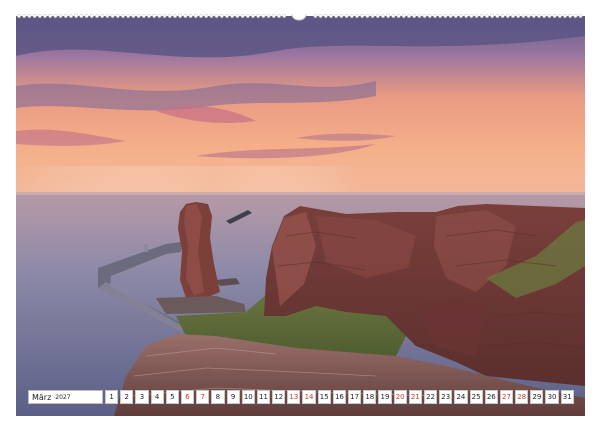 The width and height of the screenshot is (600, 432). What do you see at coordinates (522, 397) in the screenshot?
I see `day-cell: 28` at bounding box center [522, 397].